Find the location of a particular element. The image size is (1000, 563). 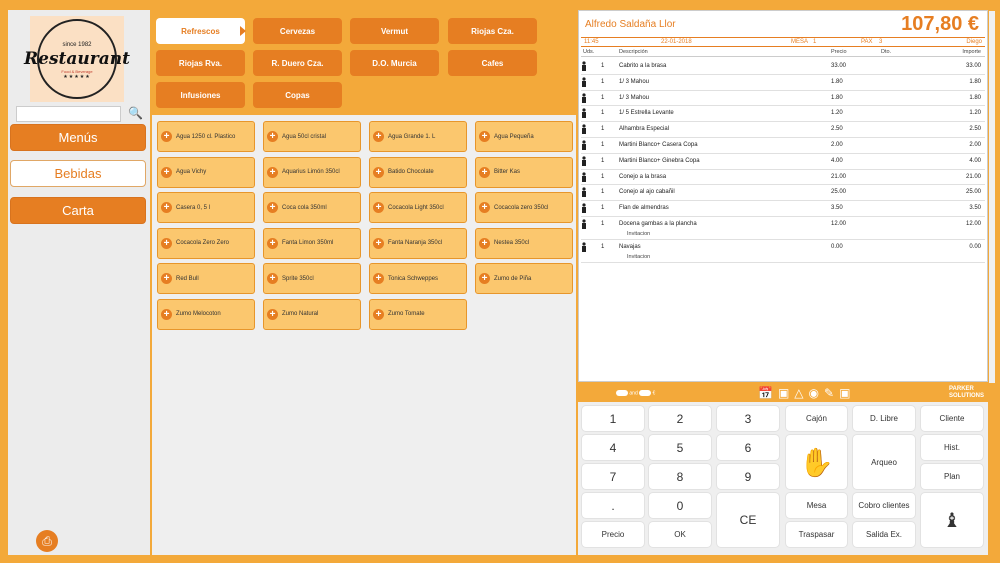

hist-button: Hist. is located at coordinates (952, 447).